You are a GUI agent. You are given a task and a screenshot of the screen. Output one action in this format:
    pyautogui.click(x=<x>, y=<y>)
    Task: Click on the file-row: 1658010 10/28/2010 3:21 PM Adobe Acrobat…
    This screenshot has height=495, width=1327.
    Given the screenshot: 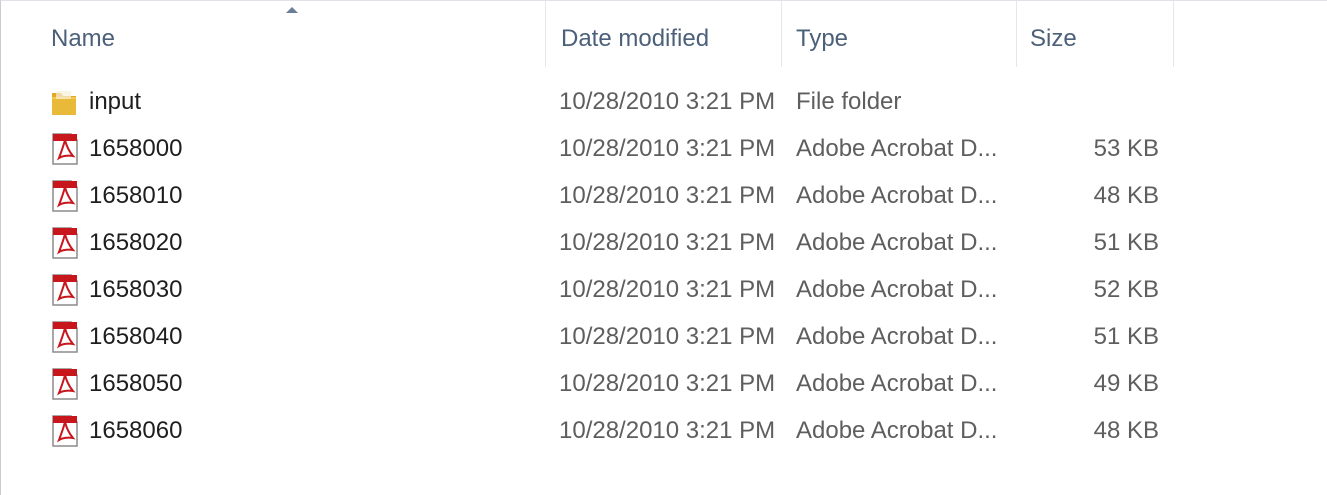 What is the action you would take?
    pyautogui.click(x=664, y=196)
    